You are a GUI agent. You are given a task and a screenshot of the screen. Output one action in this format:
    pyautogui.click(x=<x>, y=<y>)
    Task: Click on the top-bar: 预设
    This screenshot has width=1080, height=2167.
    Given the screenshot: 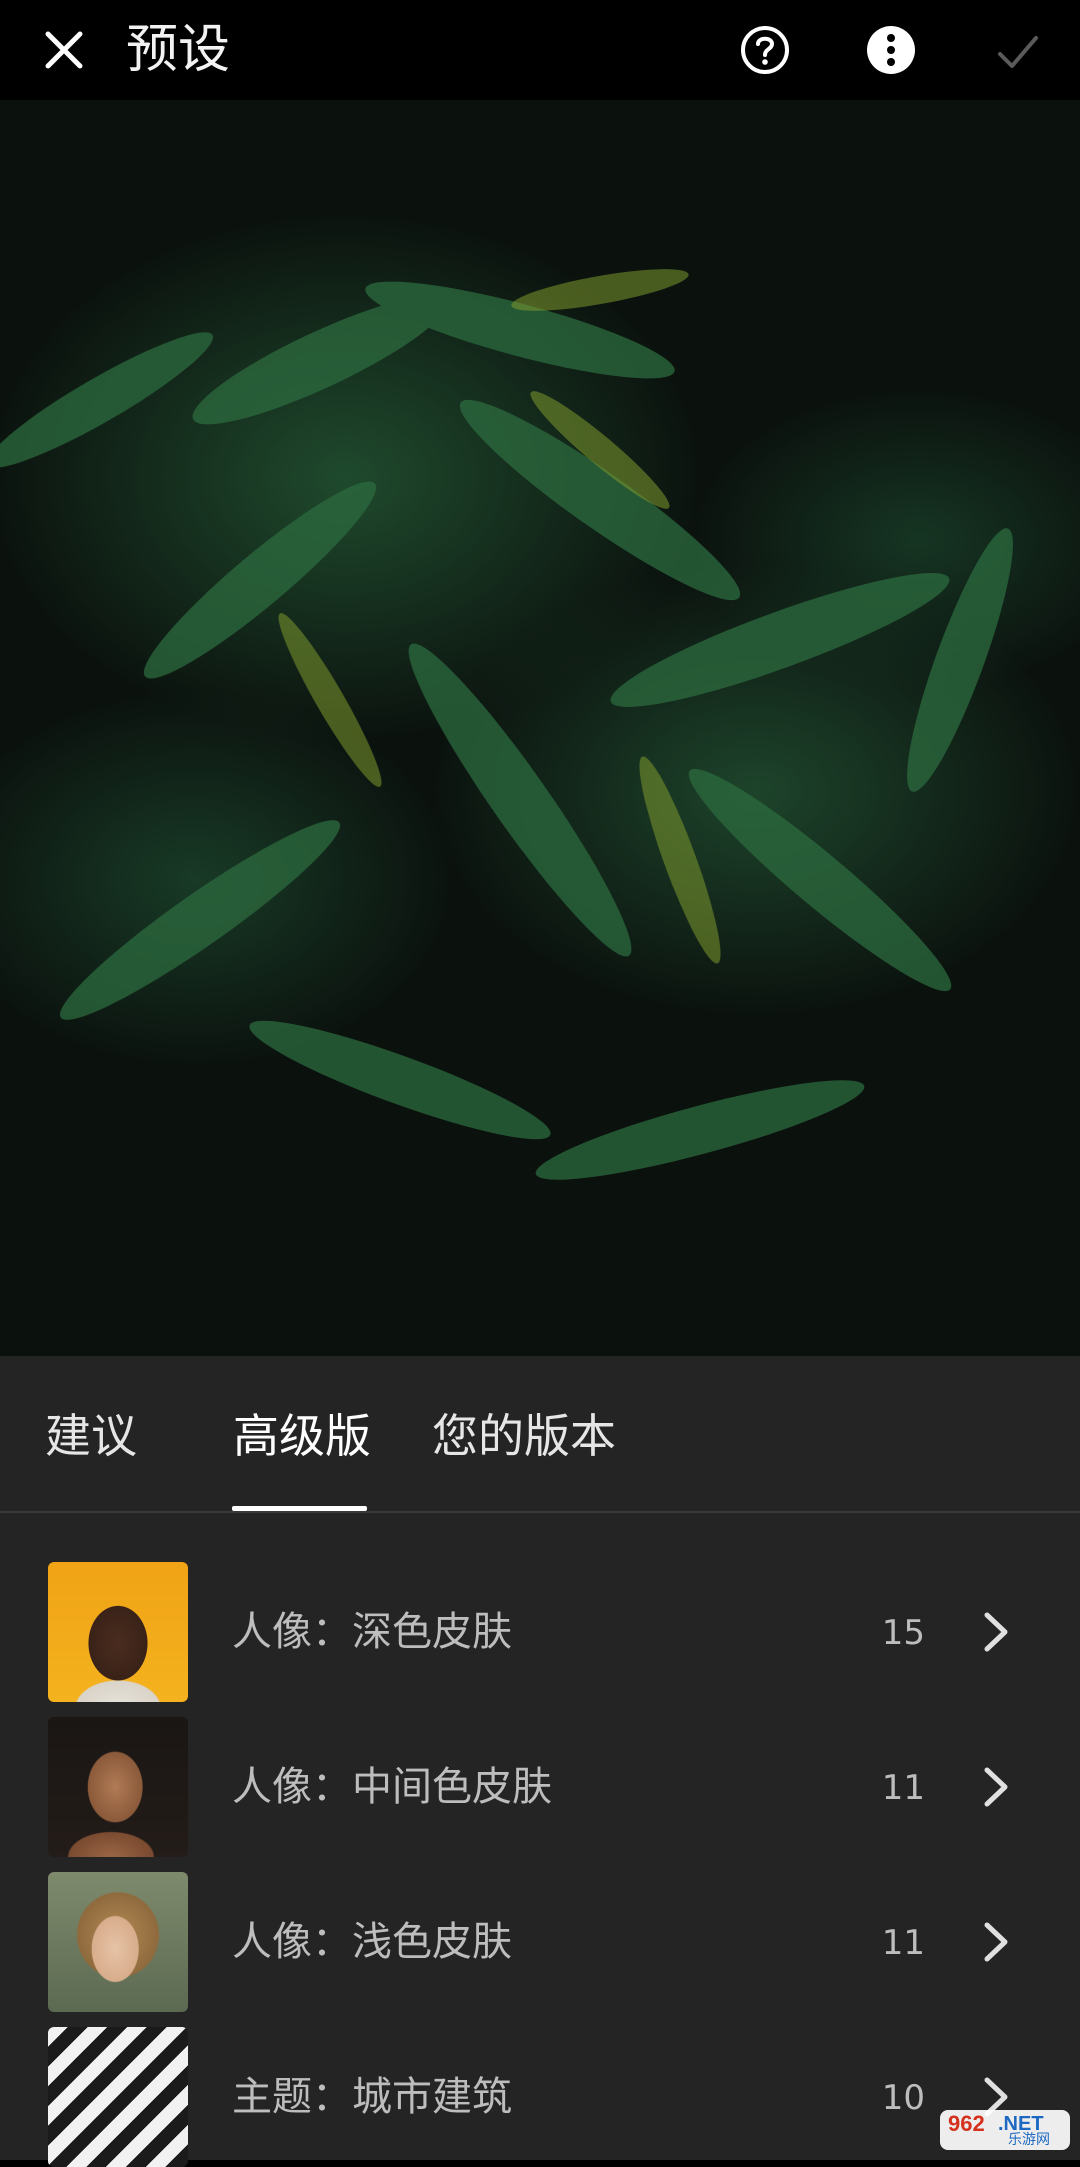 What is the action you would take?
    pyautogui.click(x=540, y=50)
    